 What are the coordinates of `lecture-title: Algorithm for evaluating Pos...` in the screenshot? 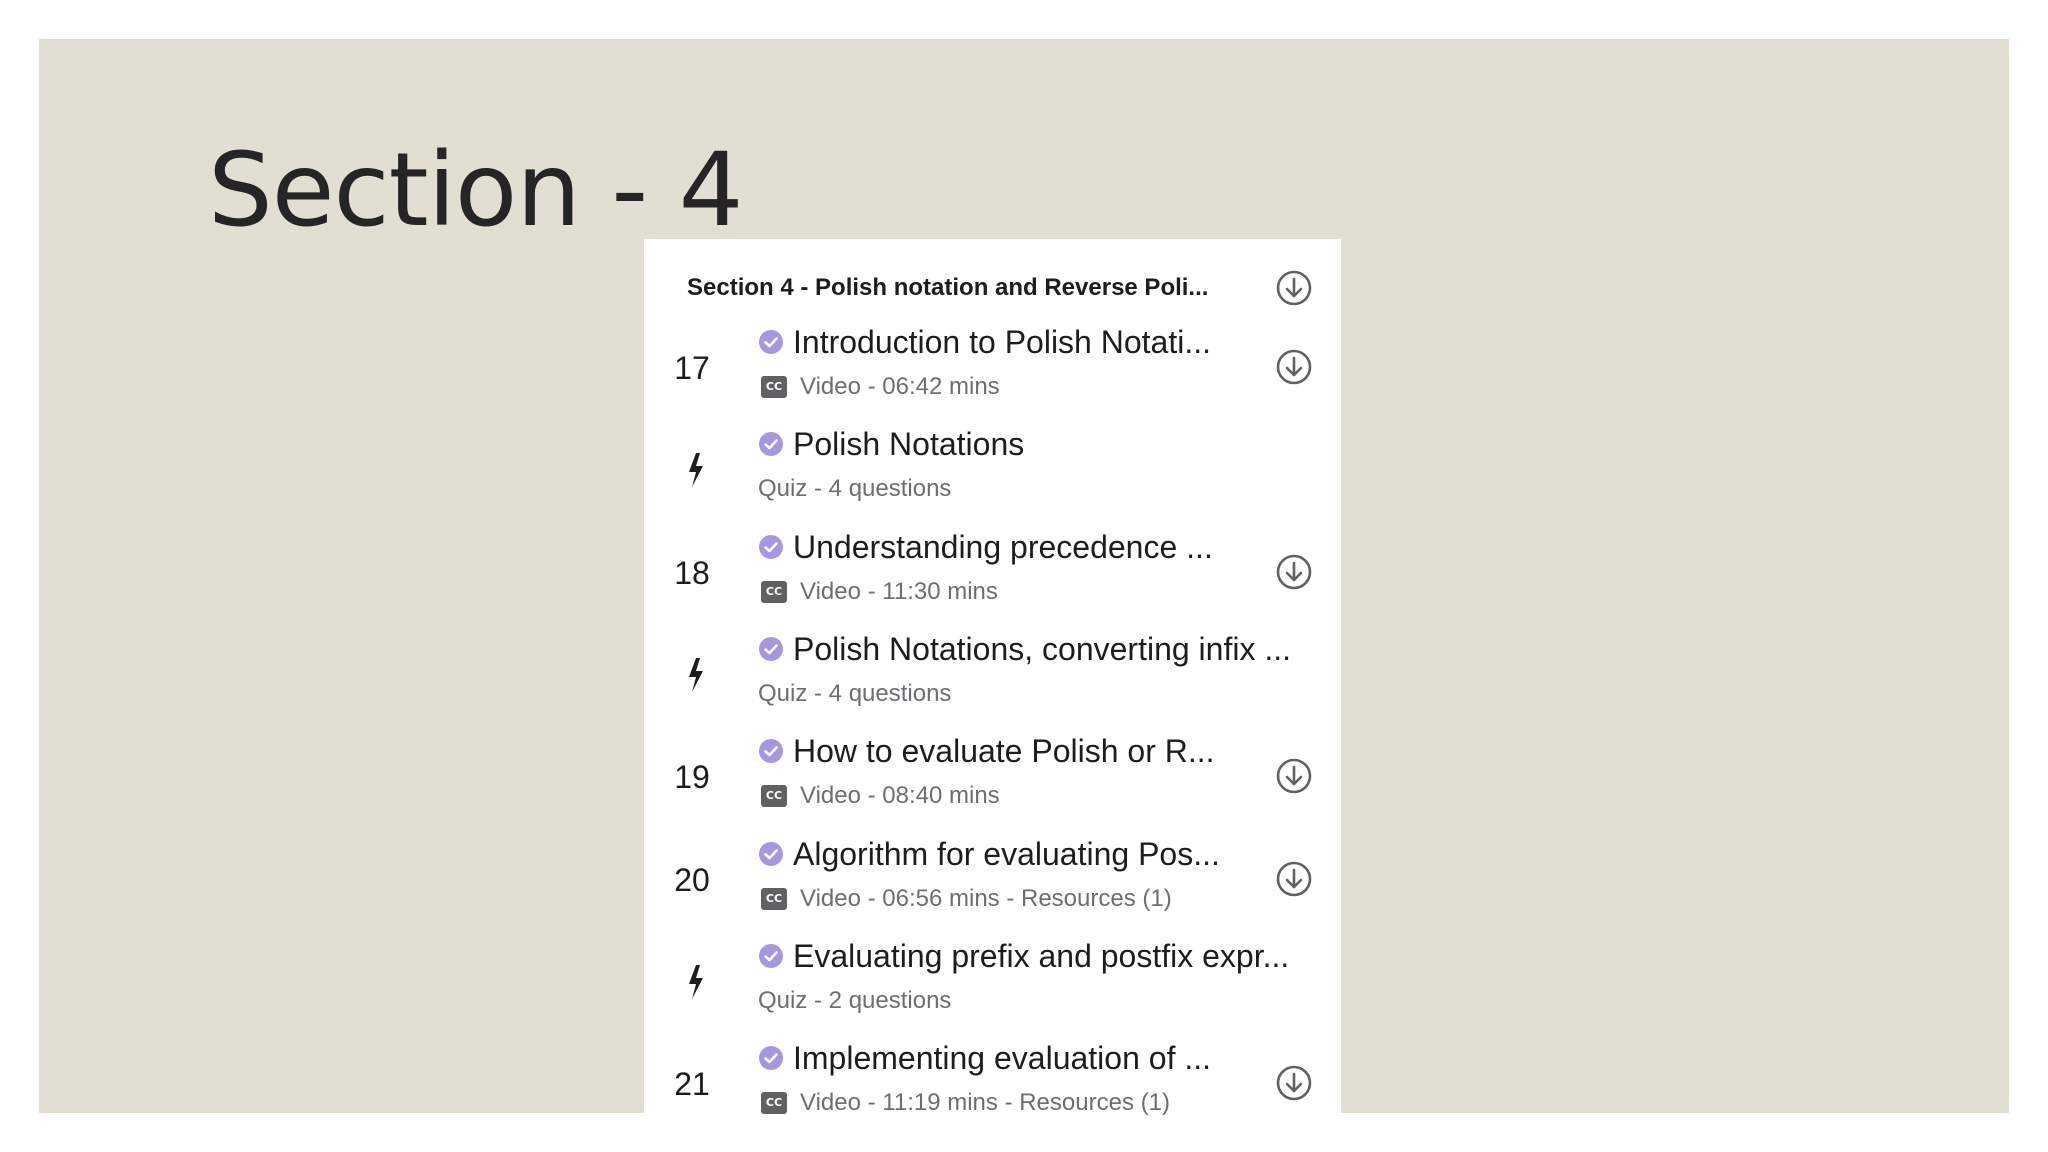 It's located at (1015, 854).